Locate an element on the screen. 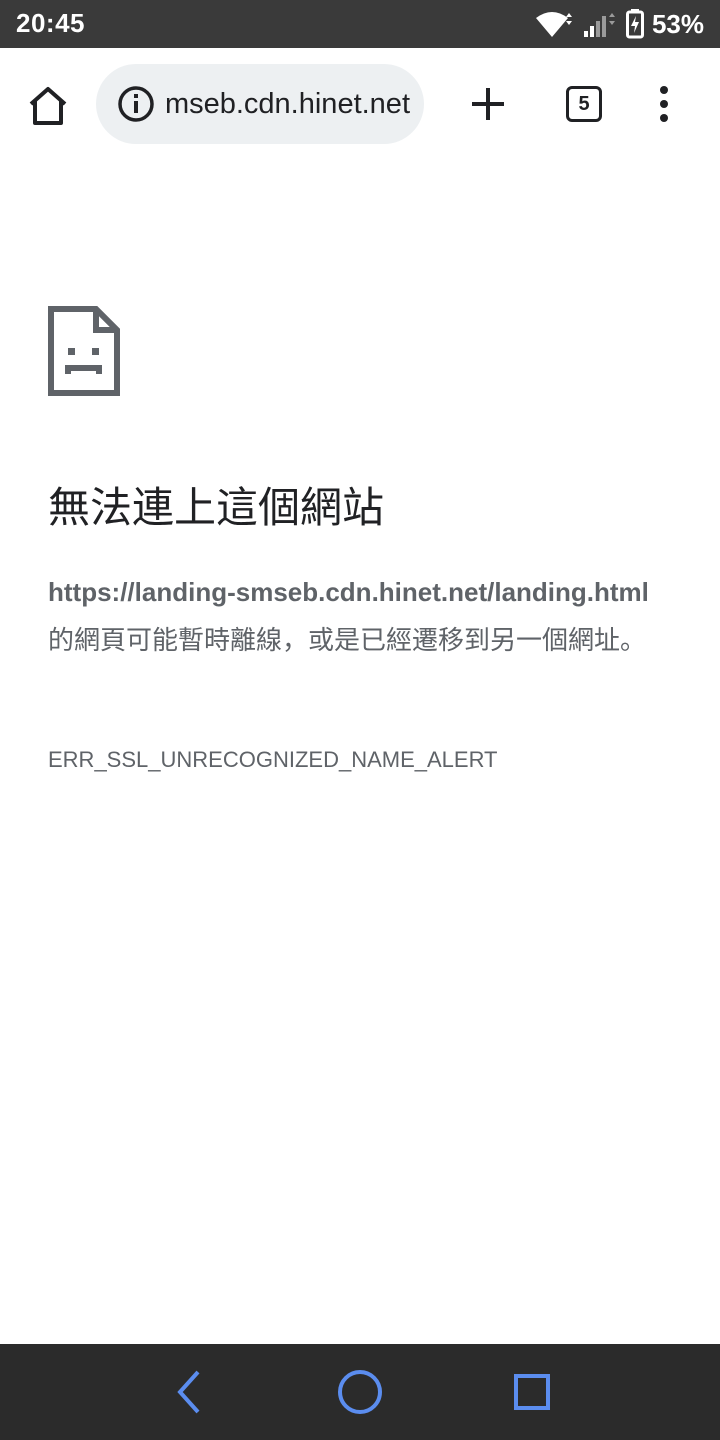  recents-button is located at coordinates (532, 1392).